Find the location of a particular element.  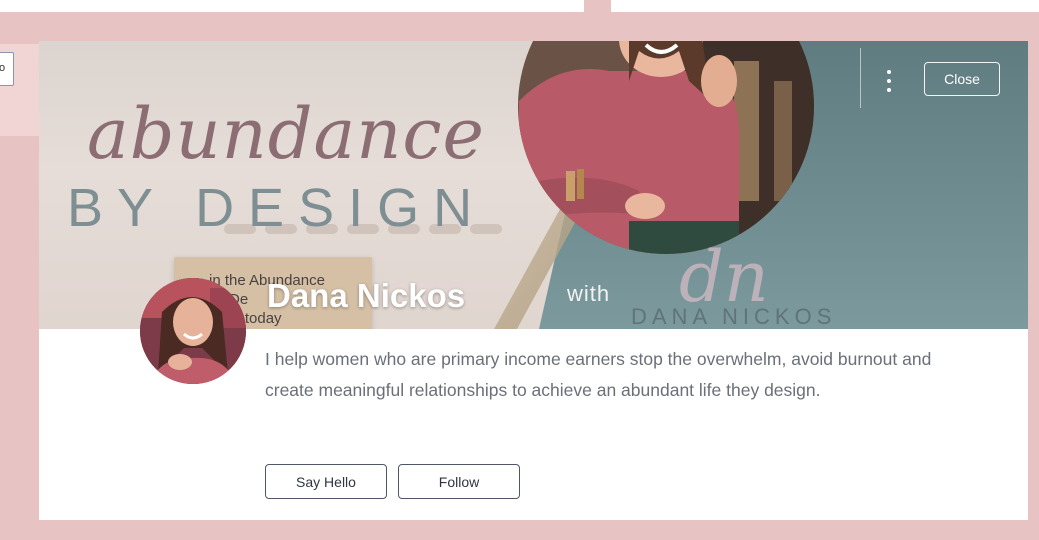

banner-host-name: DANA NICKOS is located at coordinates (734, 316).